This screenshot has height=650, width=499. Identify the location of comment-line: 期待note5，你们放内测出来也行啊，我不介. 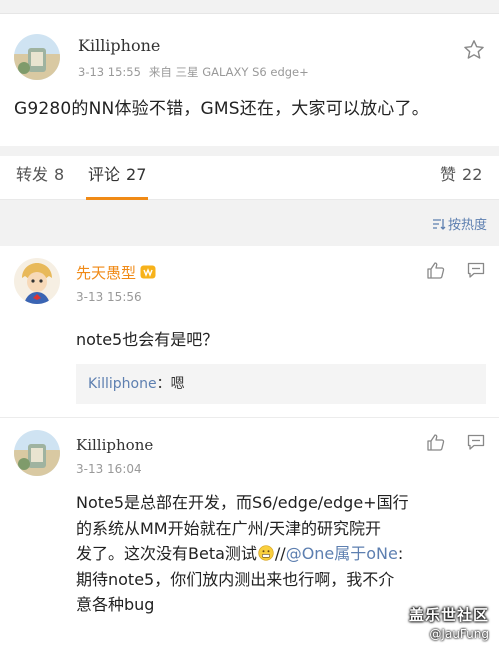
(235, 579).